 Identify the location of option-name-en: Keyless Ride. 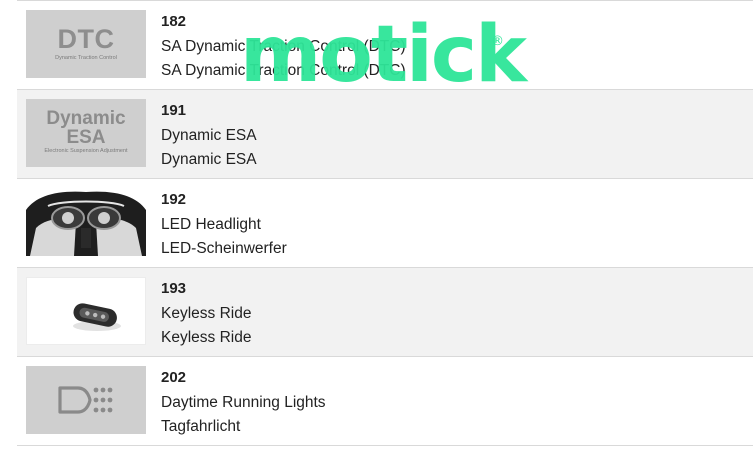
(206, 313).